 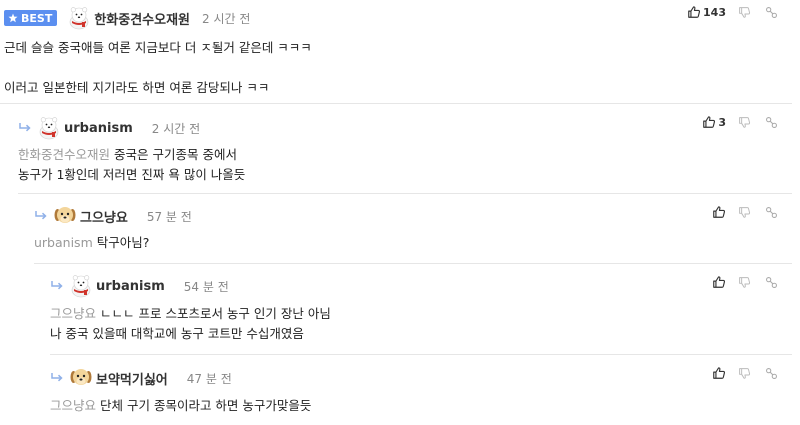 What do you see at coordinates (13, 18) in the screenshot?
I see `star-icon` at bounding box center [13, 18].